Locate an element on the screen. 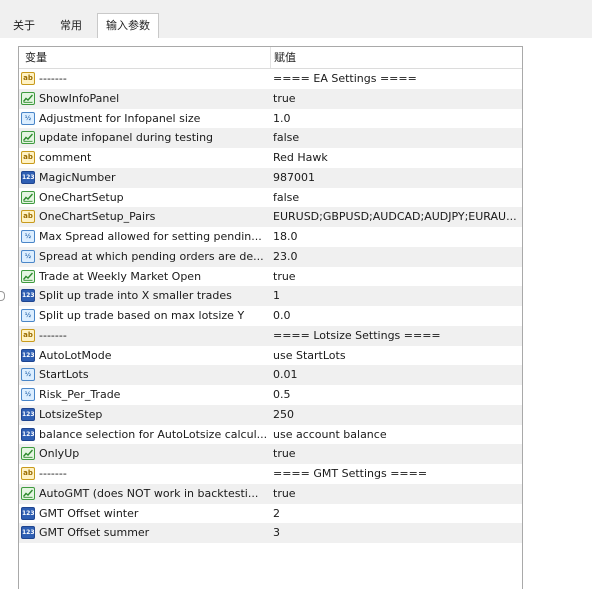  parameter-name: MagicNumber is located at coordinates (77, 177).